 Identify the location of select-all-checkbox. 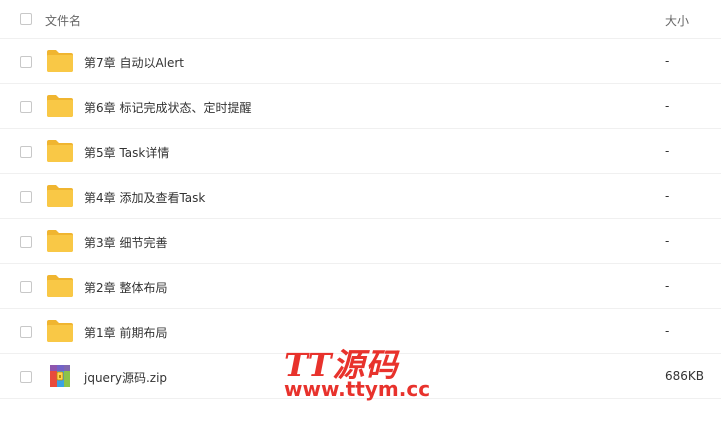
(26, 19).